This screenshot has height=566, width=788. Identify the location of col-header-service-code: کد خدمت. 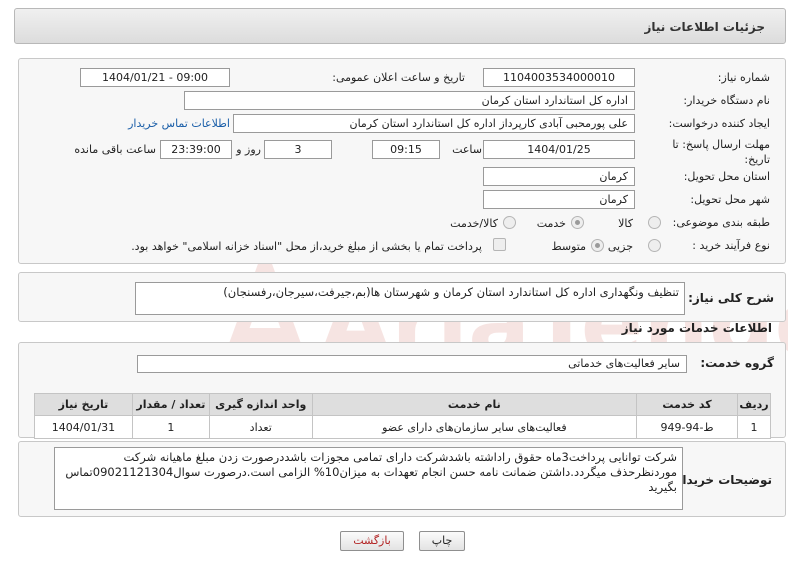
(687, 404).